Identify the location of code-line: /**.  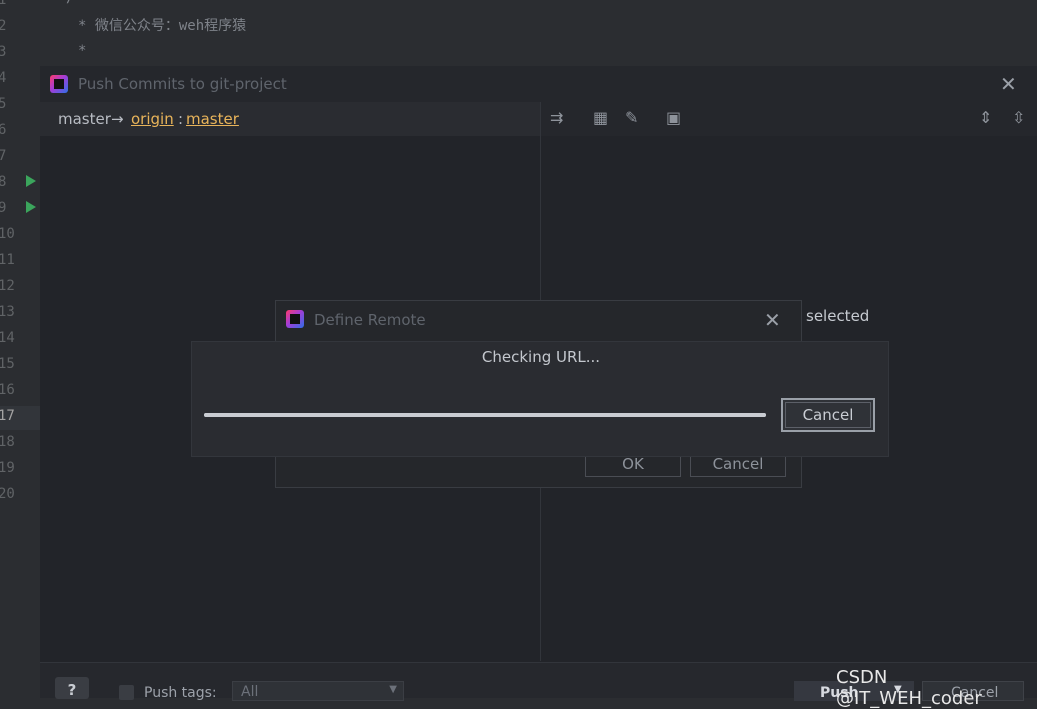
(78, 3).